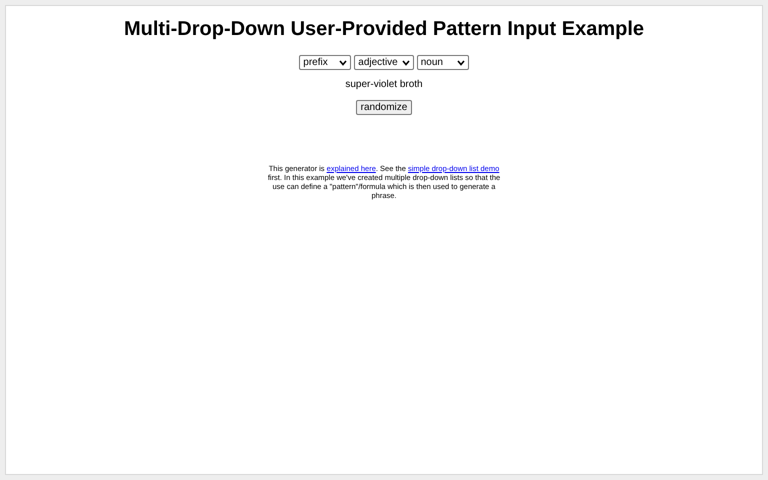  Describe the element at coordinates (325, 62) in the screenshot. I see `dropdown: prefix` at that location.